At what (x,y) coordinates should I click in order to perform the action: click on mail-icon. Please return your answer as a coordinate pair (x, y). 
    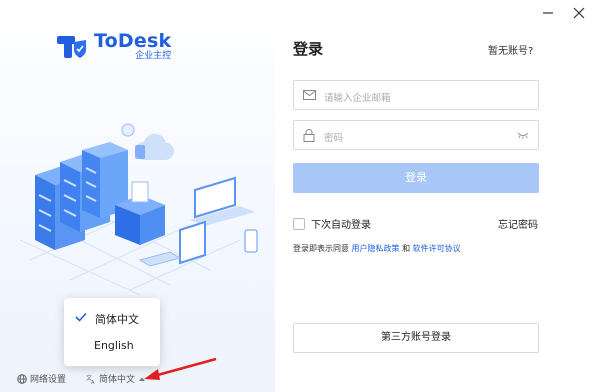
    Looking at the image, I should click on (309, 95).